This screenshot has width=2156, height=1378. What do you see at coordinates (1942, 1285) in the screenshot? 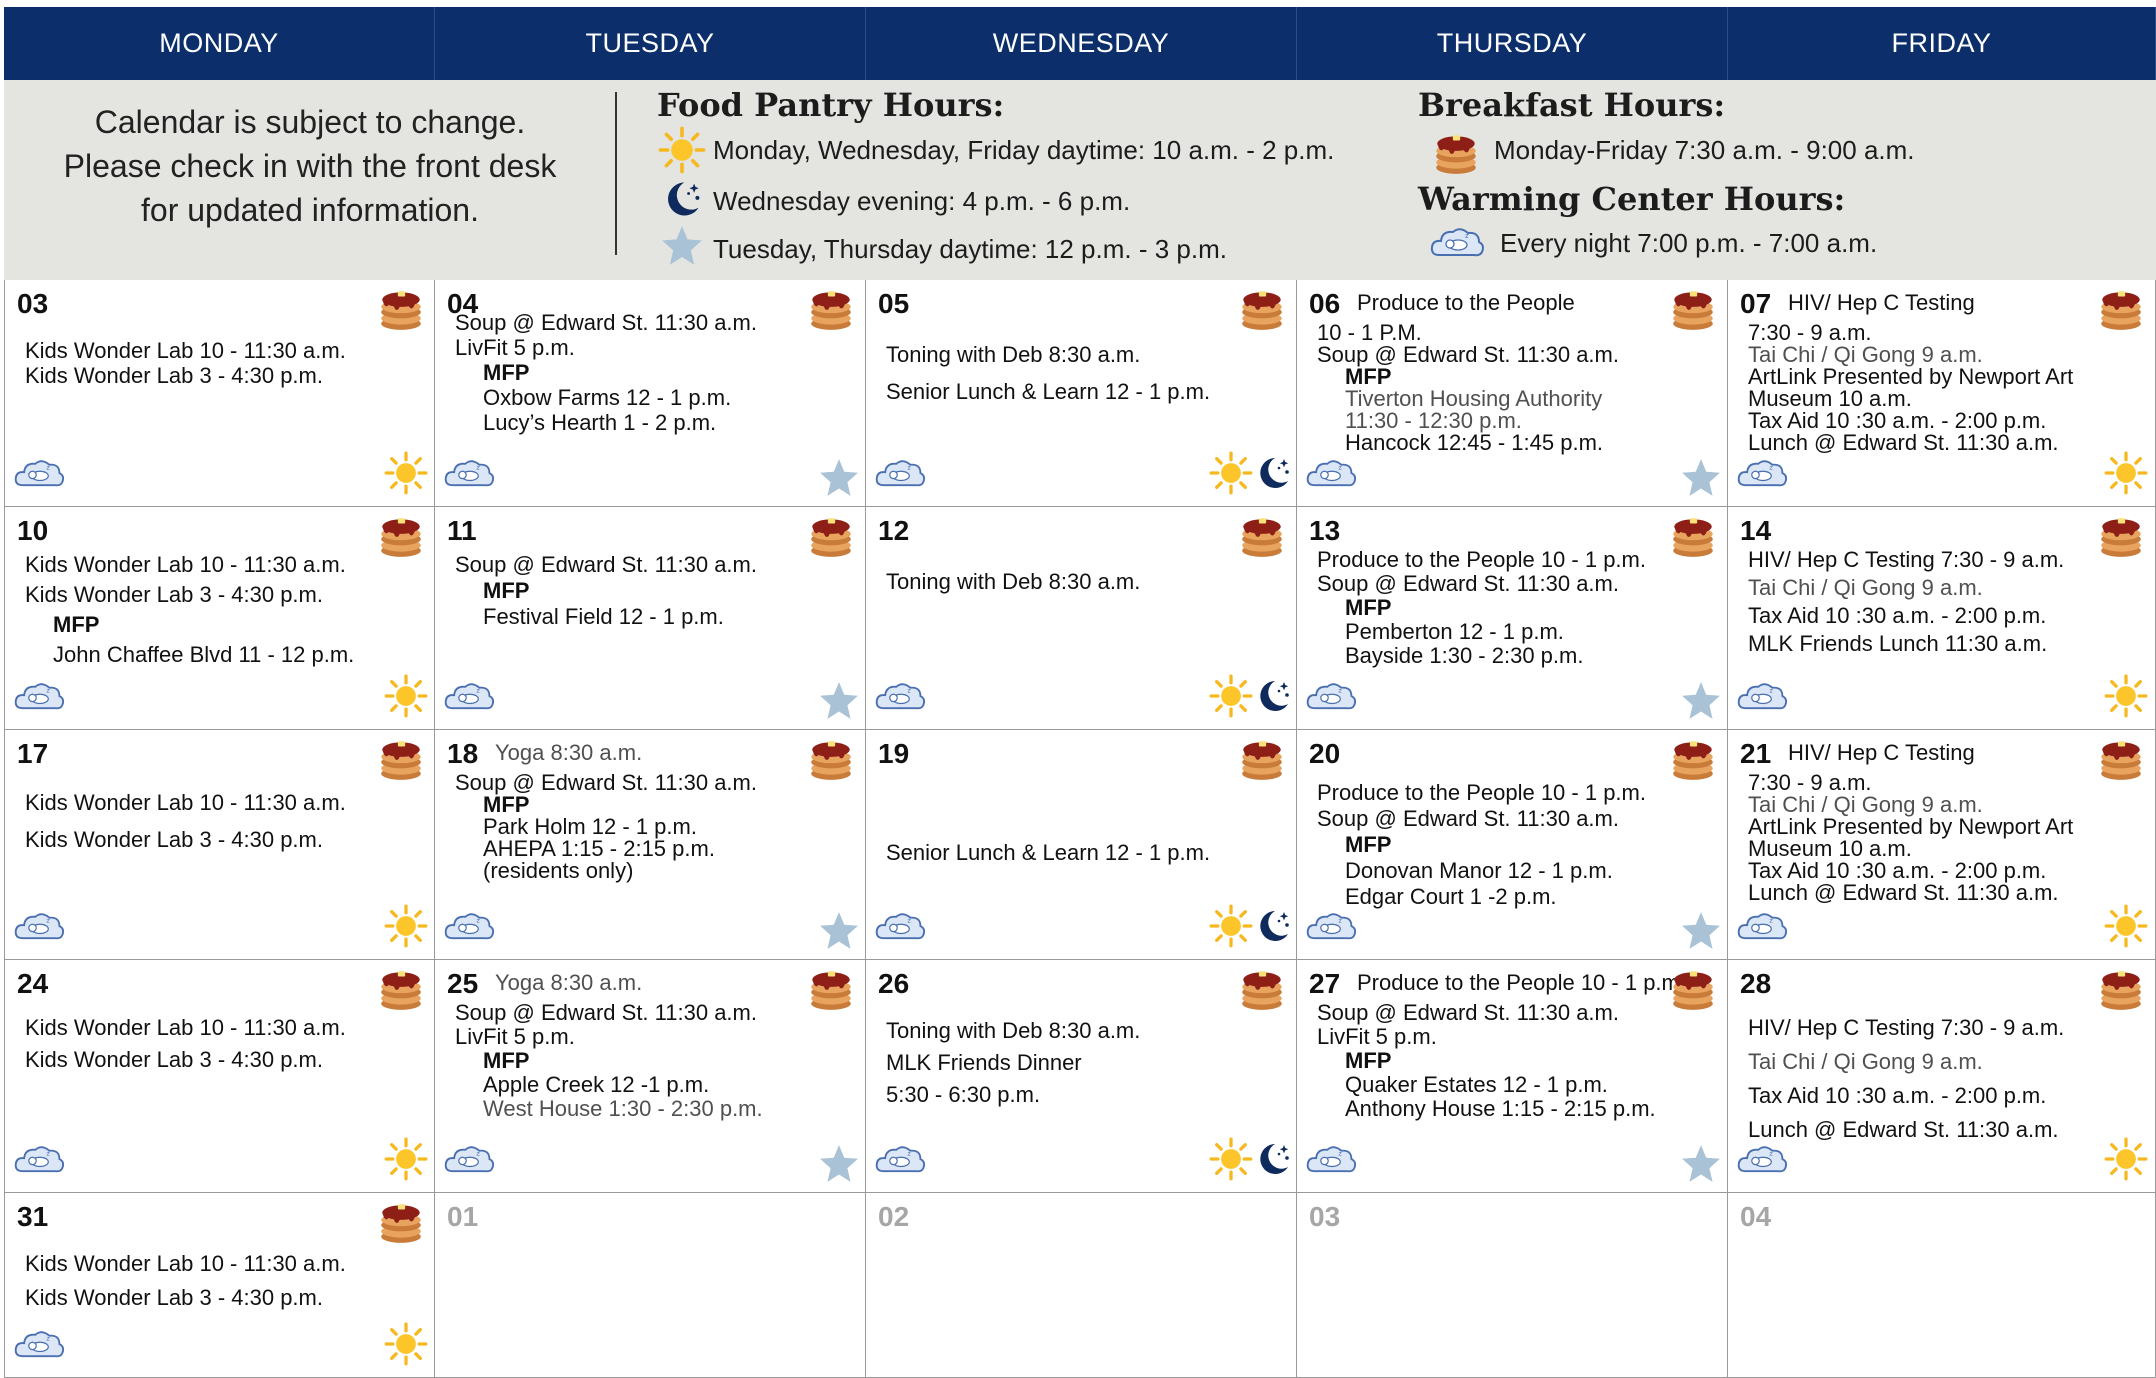
I see `day-cell: 04` at bounding box center [1942, 1285].